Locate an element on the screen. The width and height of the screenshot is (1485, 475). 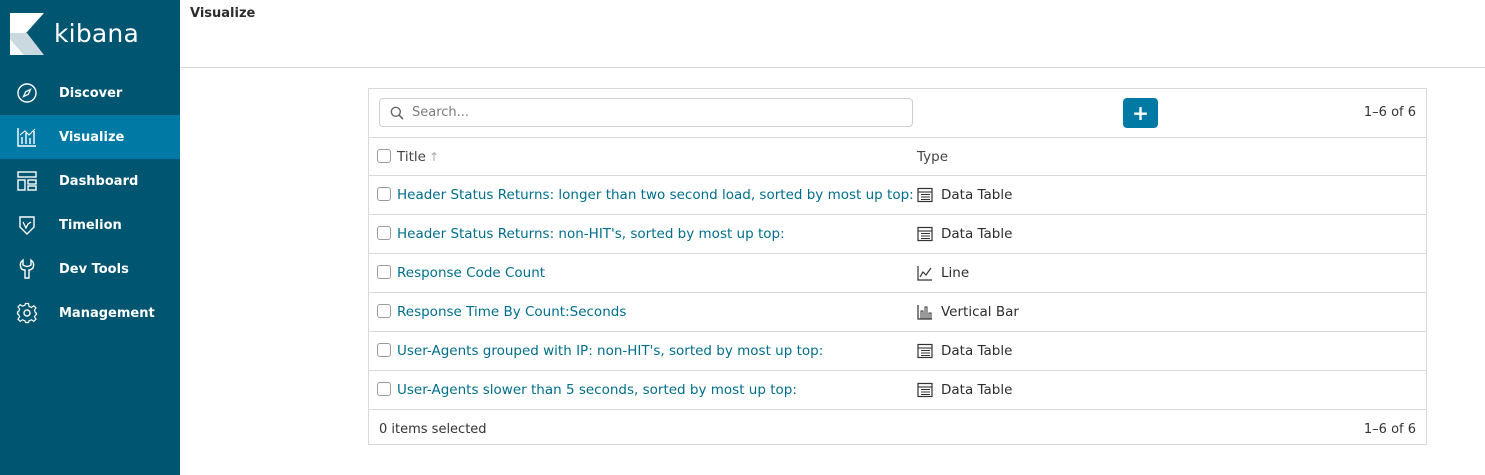
table-toolbar: + 1–6 of 6 is located at coordinates (897, 113).